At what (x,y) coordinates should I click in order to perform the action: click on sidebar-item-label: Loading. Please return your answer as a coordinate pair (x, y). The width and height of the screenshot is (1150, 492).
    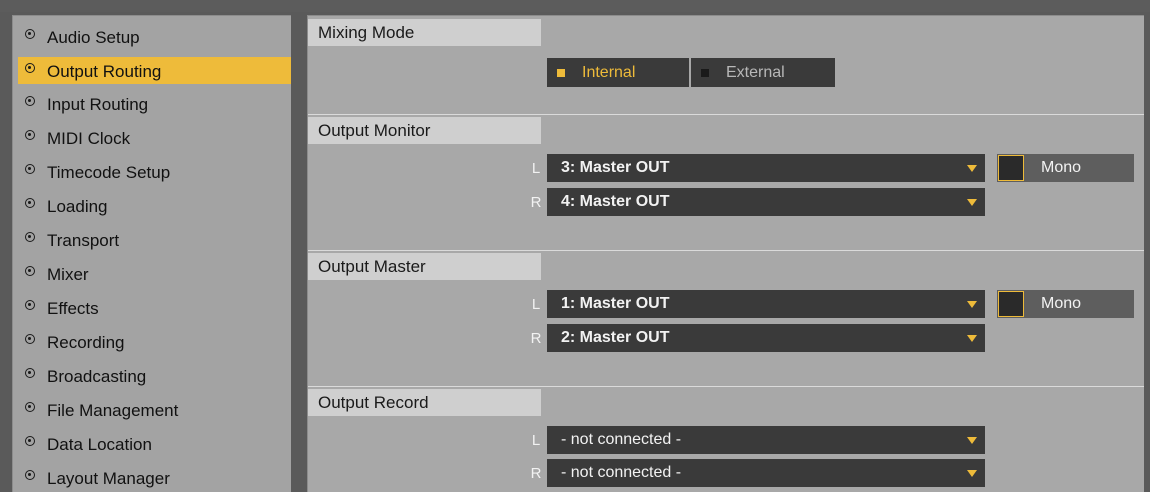
    Looking at the image, I should click on (77, 206).